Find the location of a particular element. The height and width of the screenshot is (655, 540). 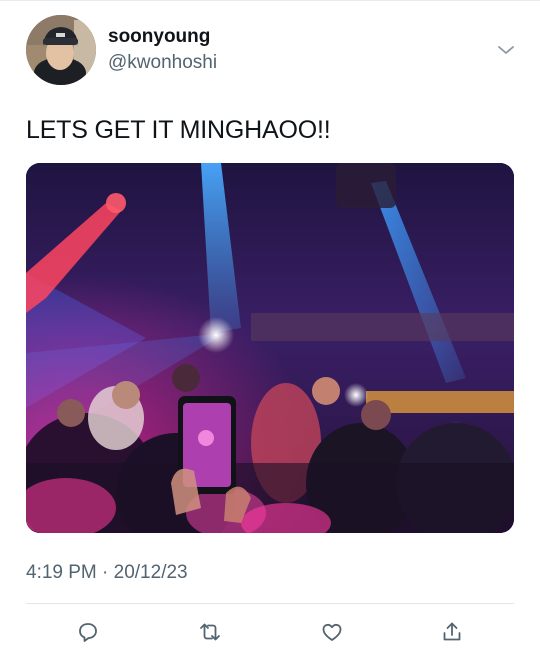

avatar is located at coordinates (61, 50).